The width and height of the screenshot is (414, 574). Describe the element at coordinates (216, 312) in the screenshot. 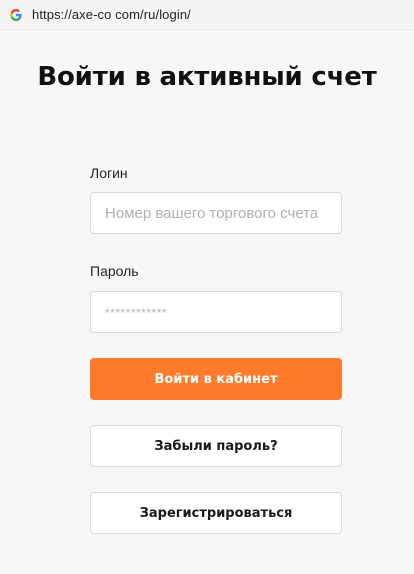

I see `password-input` at that location.